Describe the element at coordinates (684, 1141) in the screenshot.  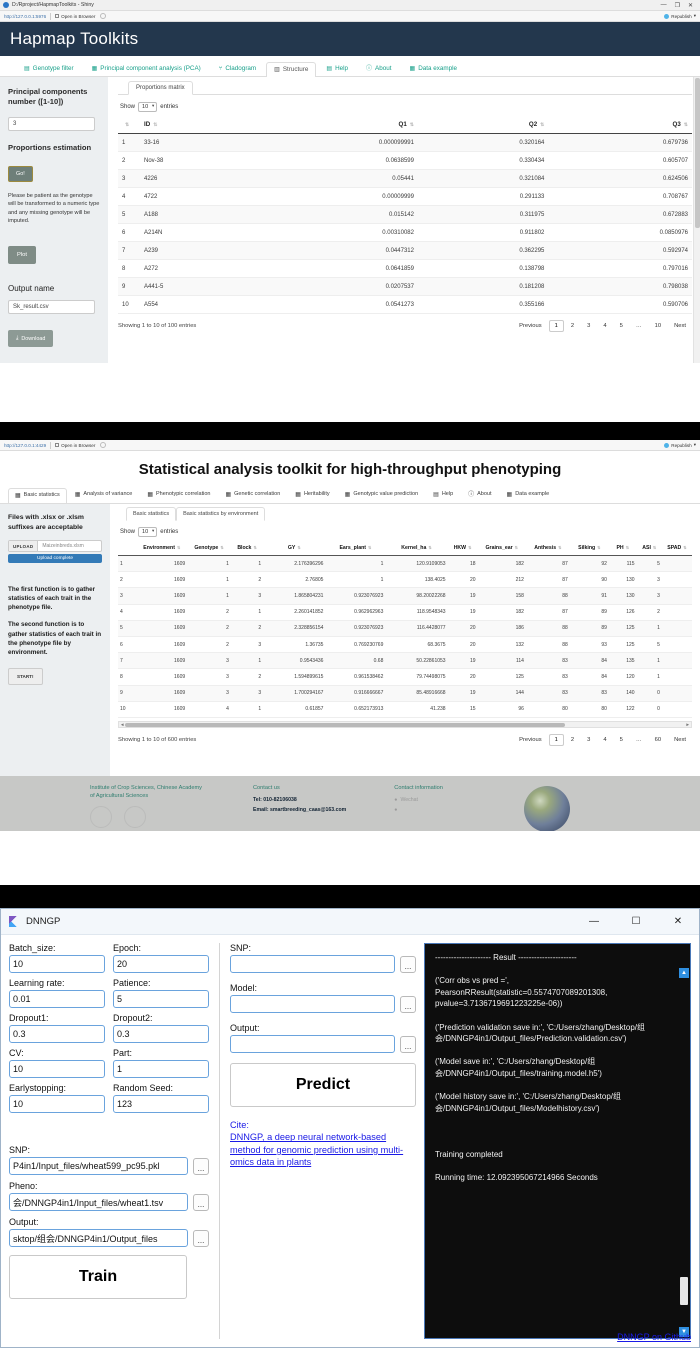
I see `console-scrollbar: ▲ ▼` at that location.